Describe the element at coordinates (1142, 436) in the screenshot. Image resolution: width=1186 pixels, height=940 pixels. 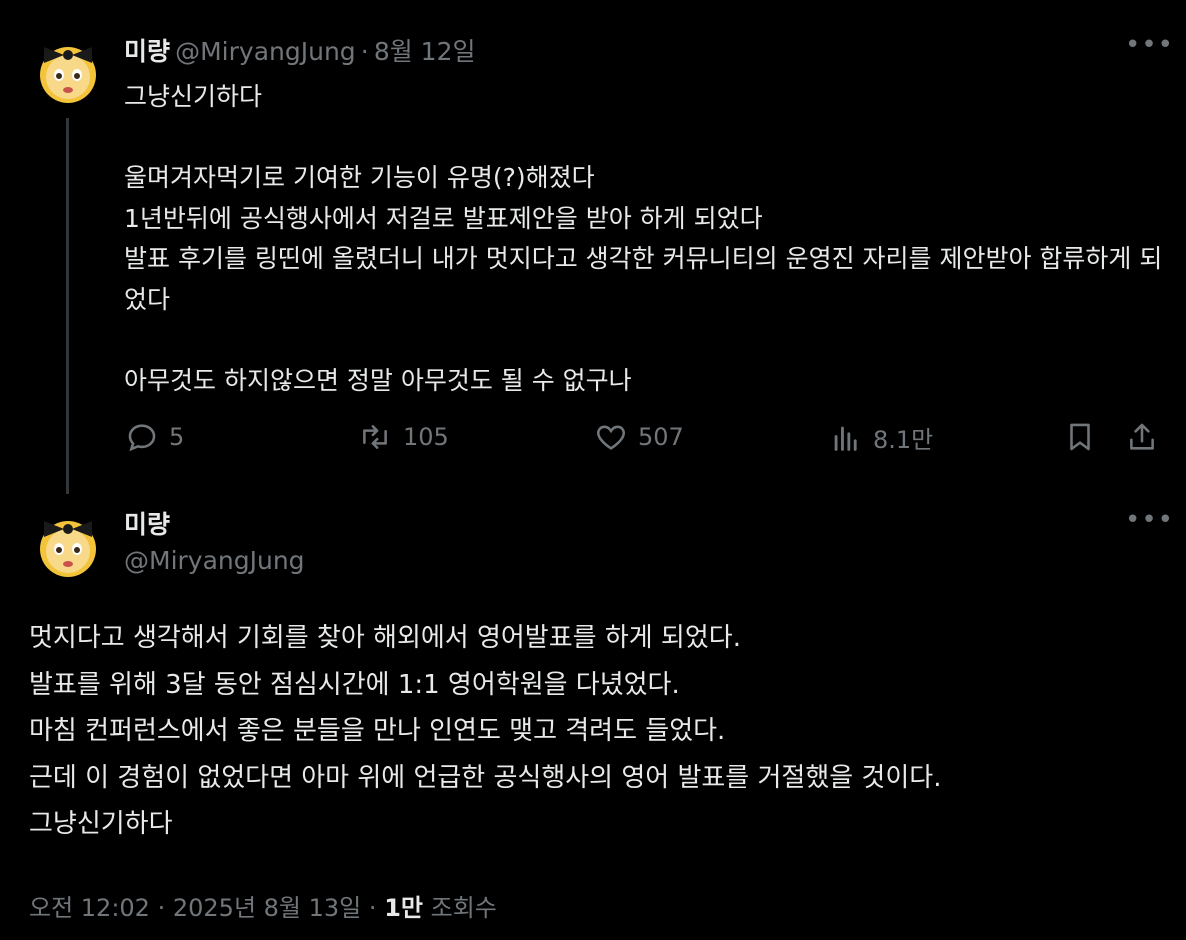
I see `share-icon` at that location.